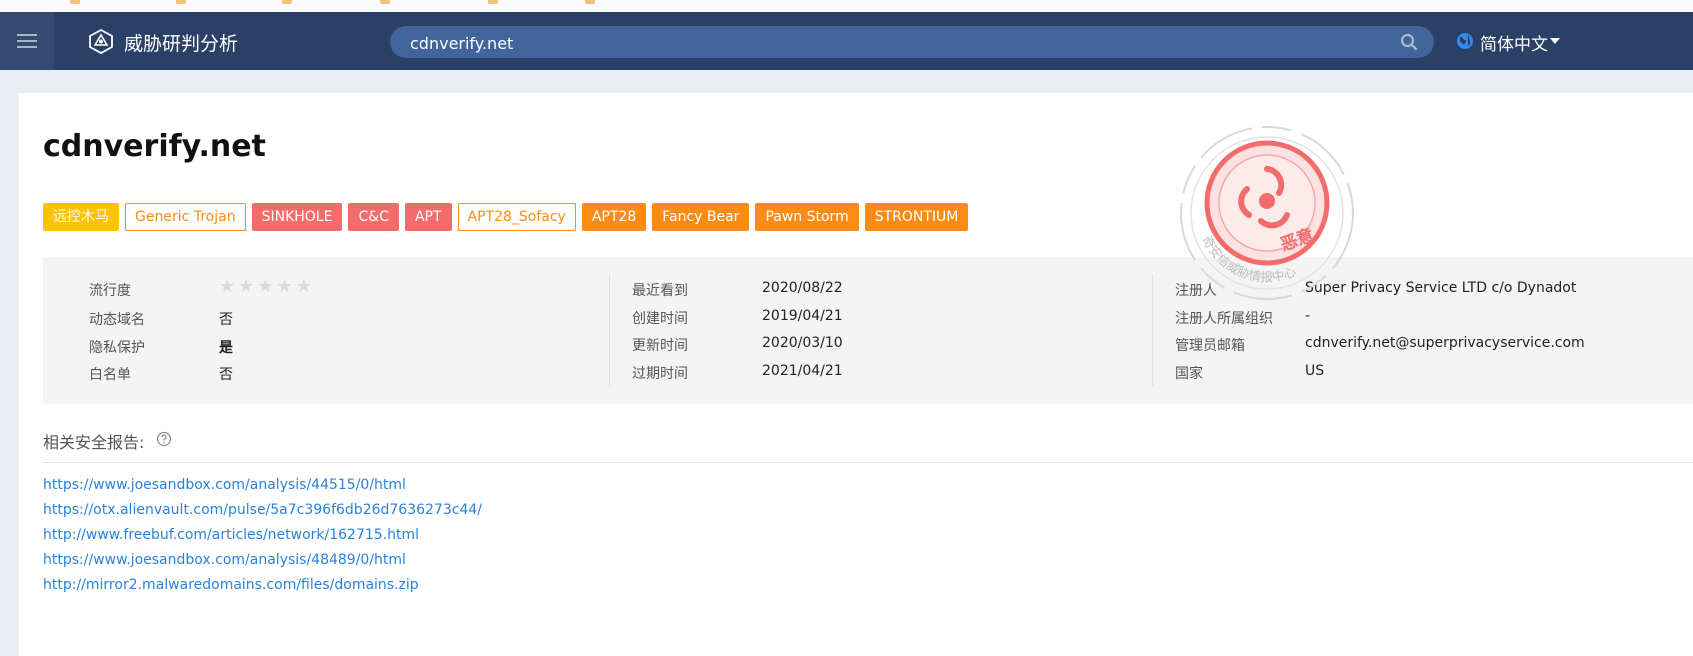 This screenshot has height=656, width=1693. Describe the element at coordinates (1196, 291) in the screenshot. I see `registrant-label: 注册人` at that location.